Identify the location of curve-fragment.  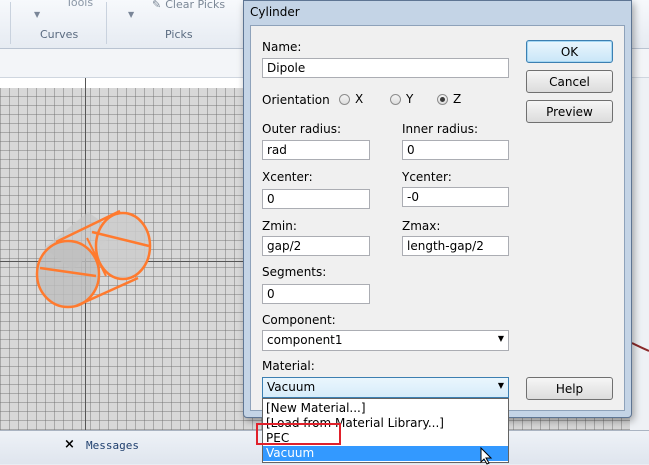
(640, 347).